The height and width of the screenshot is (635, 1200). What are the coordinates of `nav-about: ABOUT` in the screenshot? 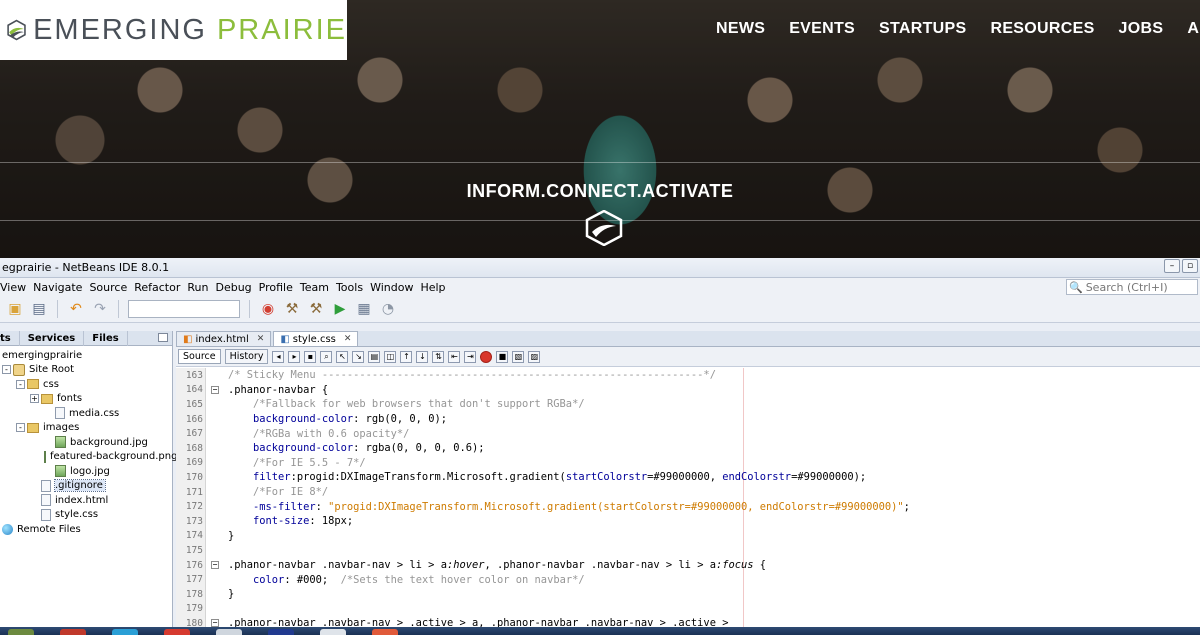 It's located at (1193, 29).